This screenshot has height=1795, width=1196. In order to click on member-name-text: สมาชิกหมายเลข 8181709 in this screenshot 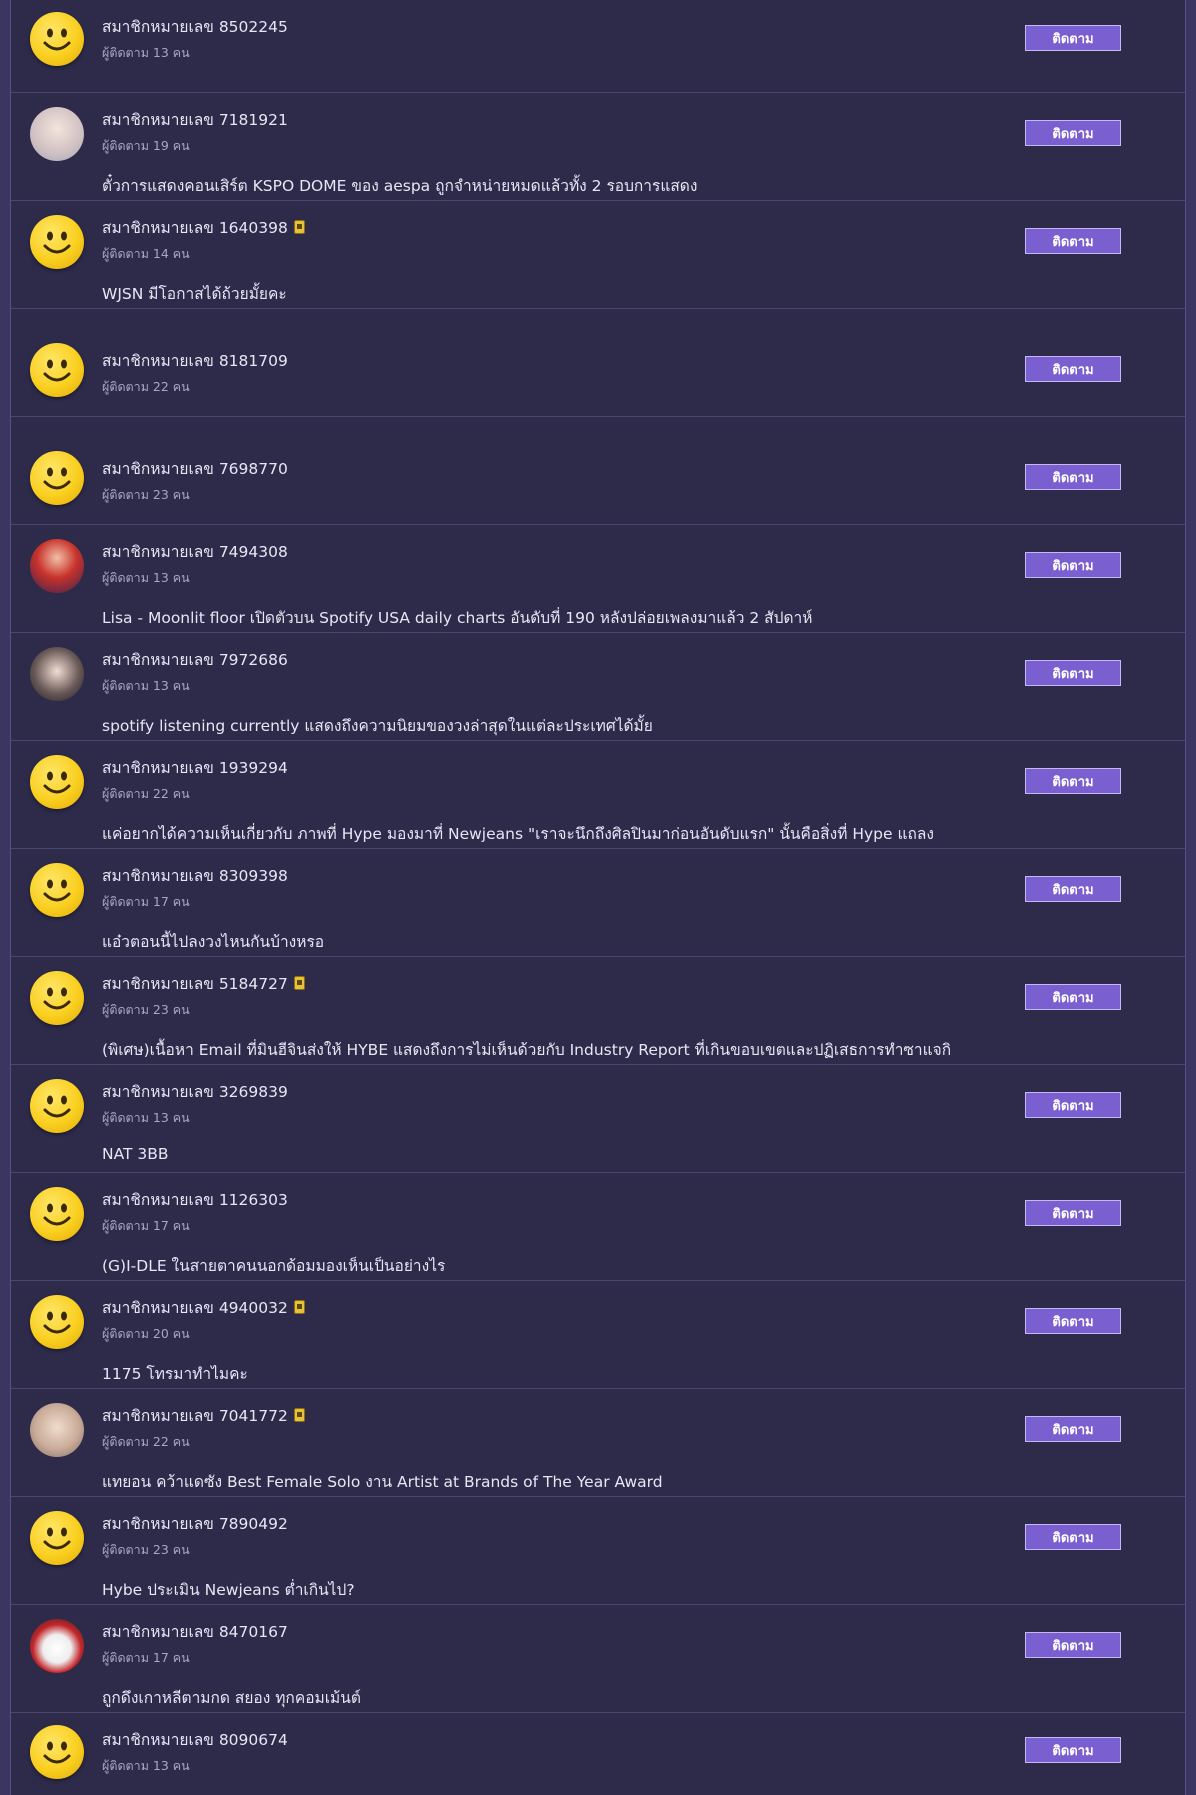, I will do `click(195, 361)`.